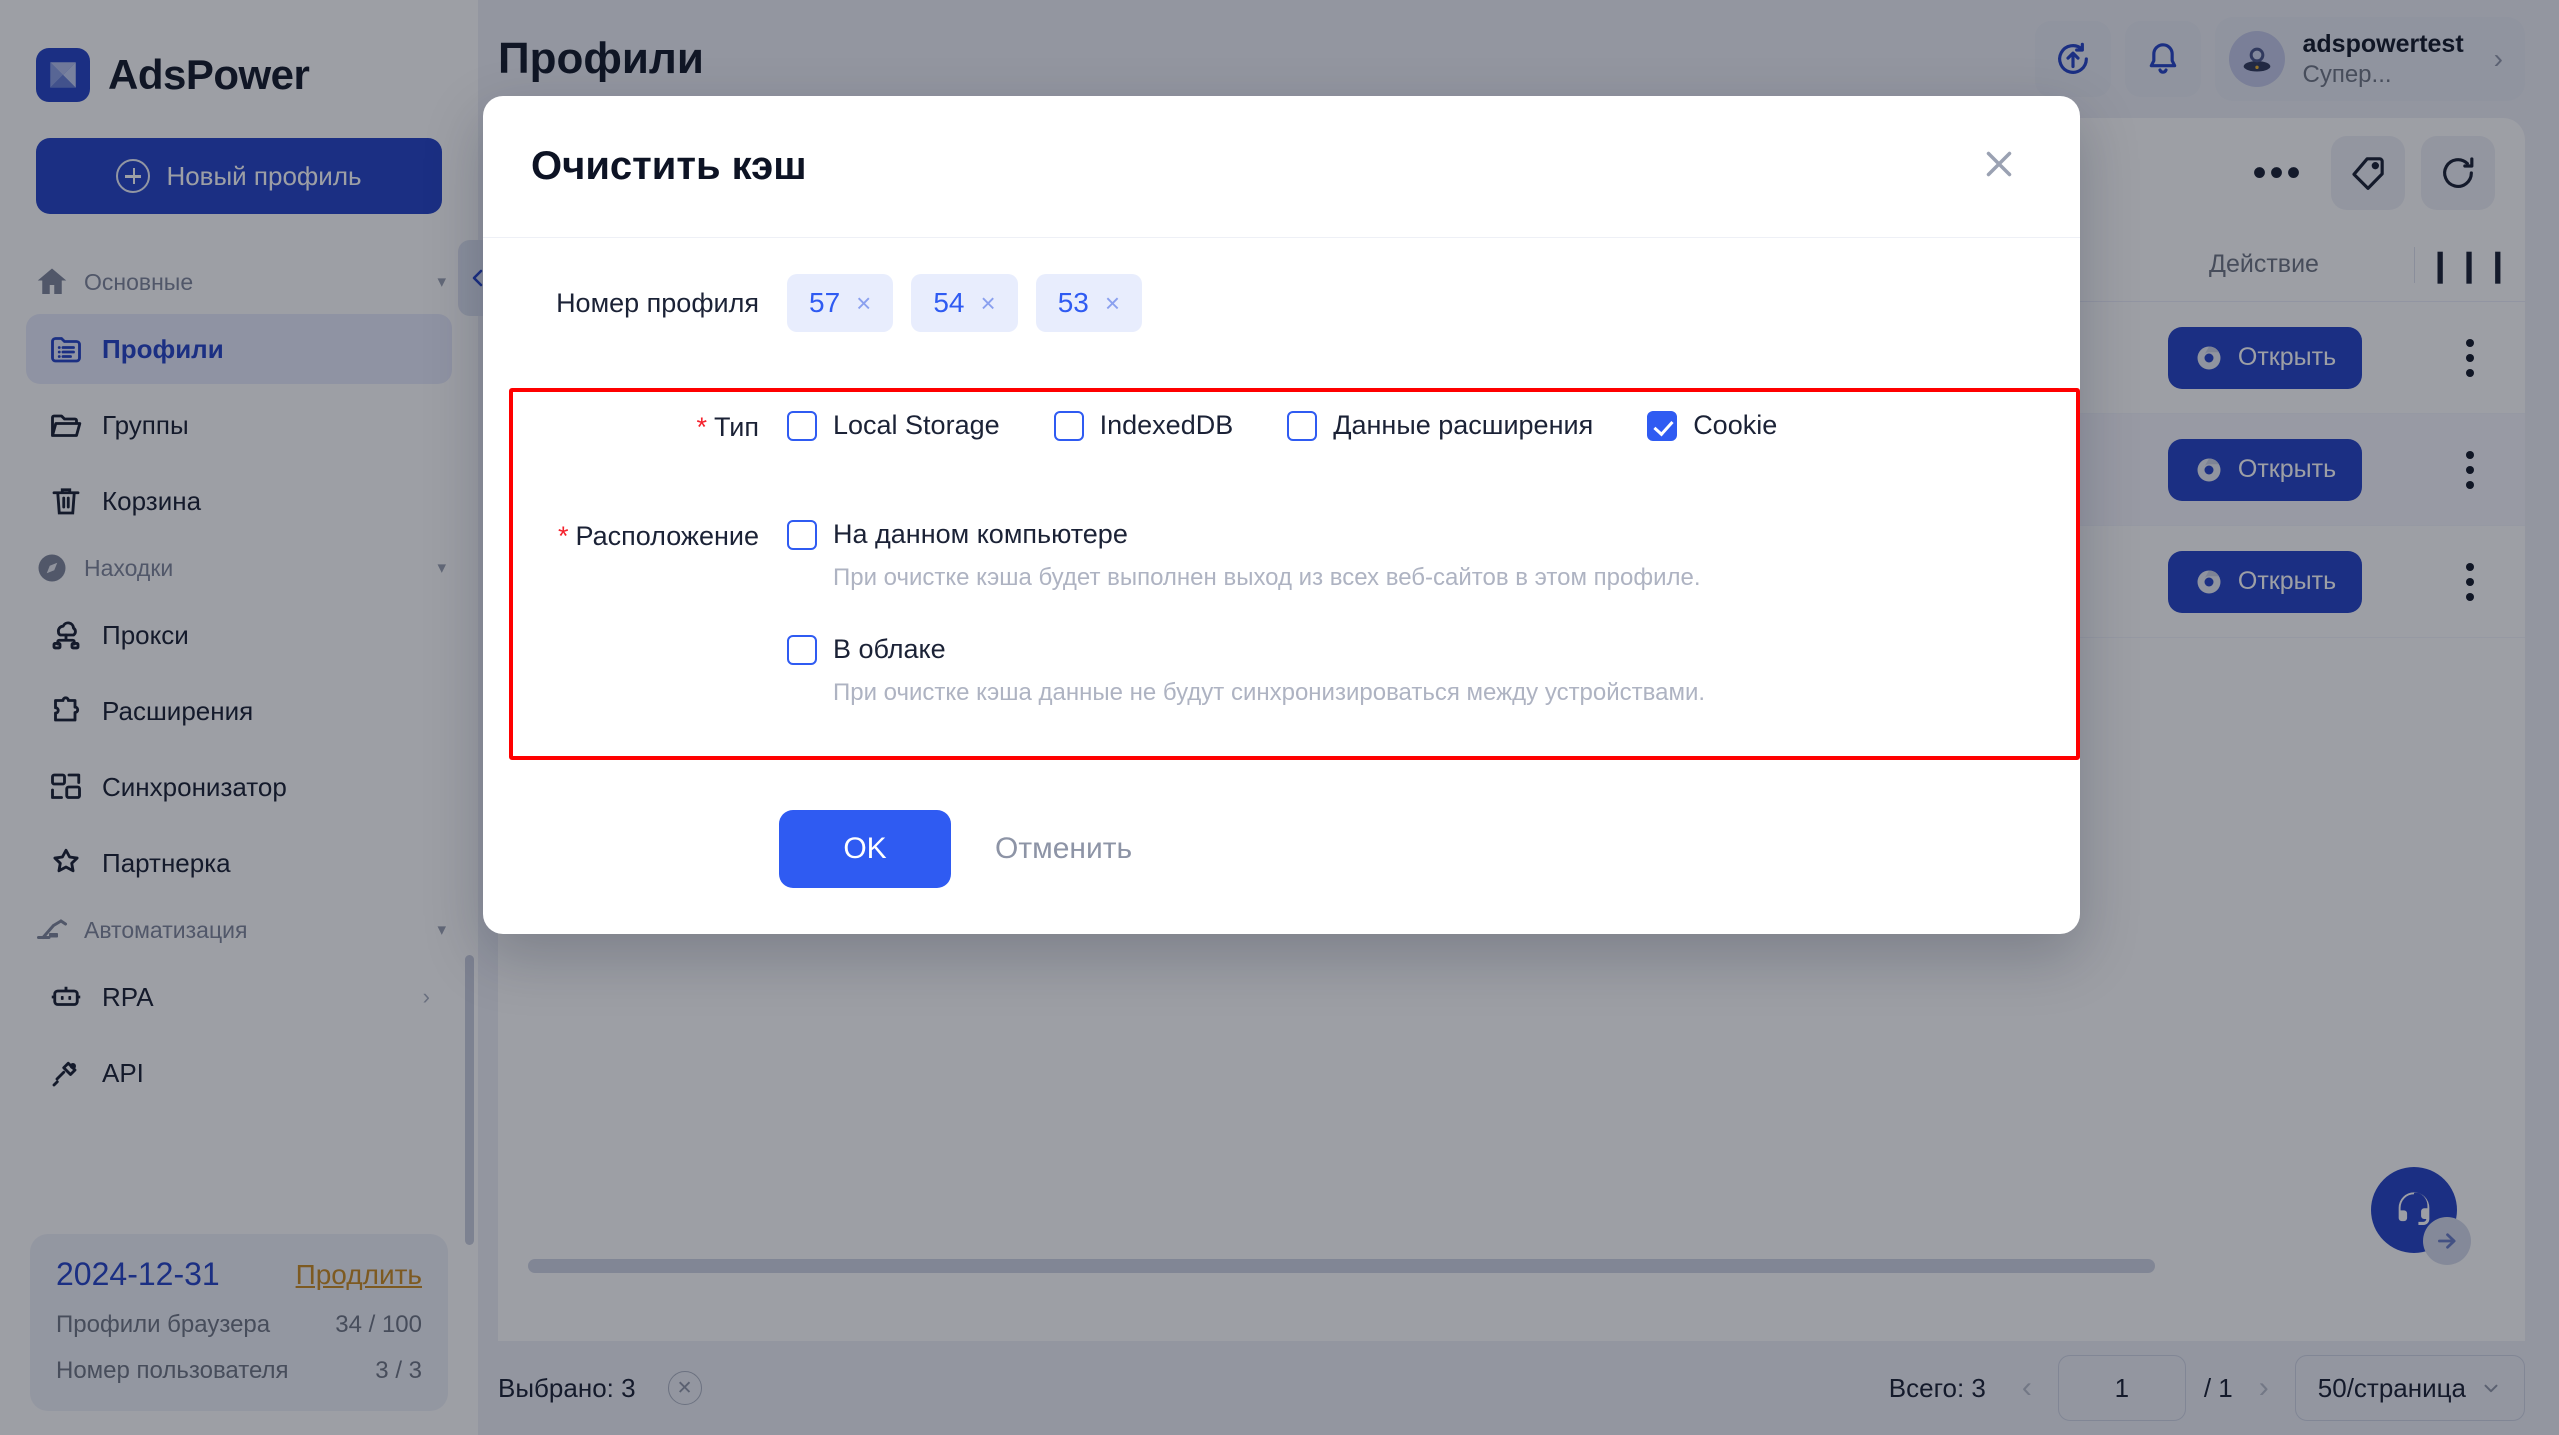 This screenshot has height=1435, width=2559. I want to click on profile-number-tags: 57 × 54 × 53 ×, so click(965, 303).